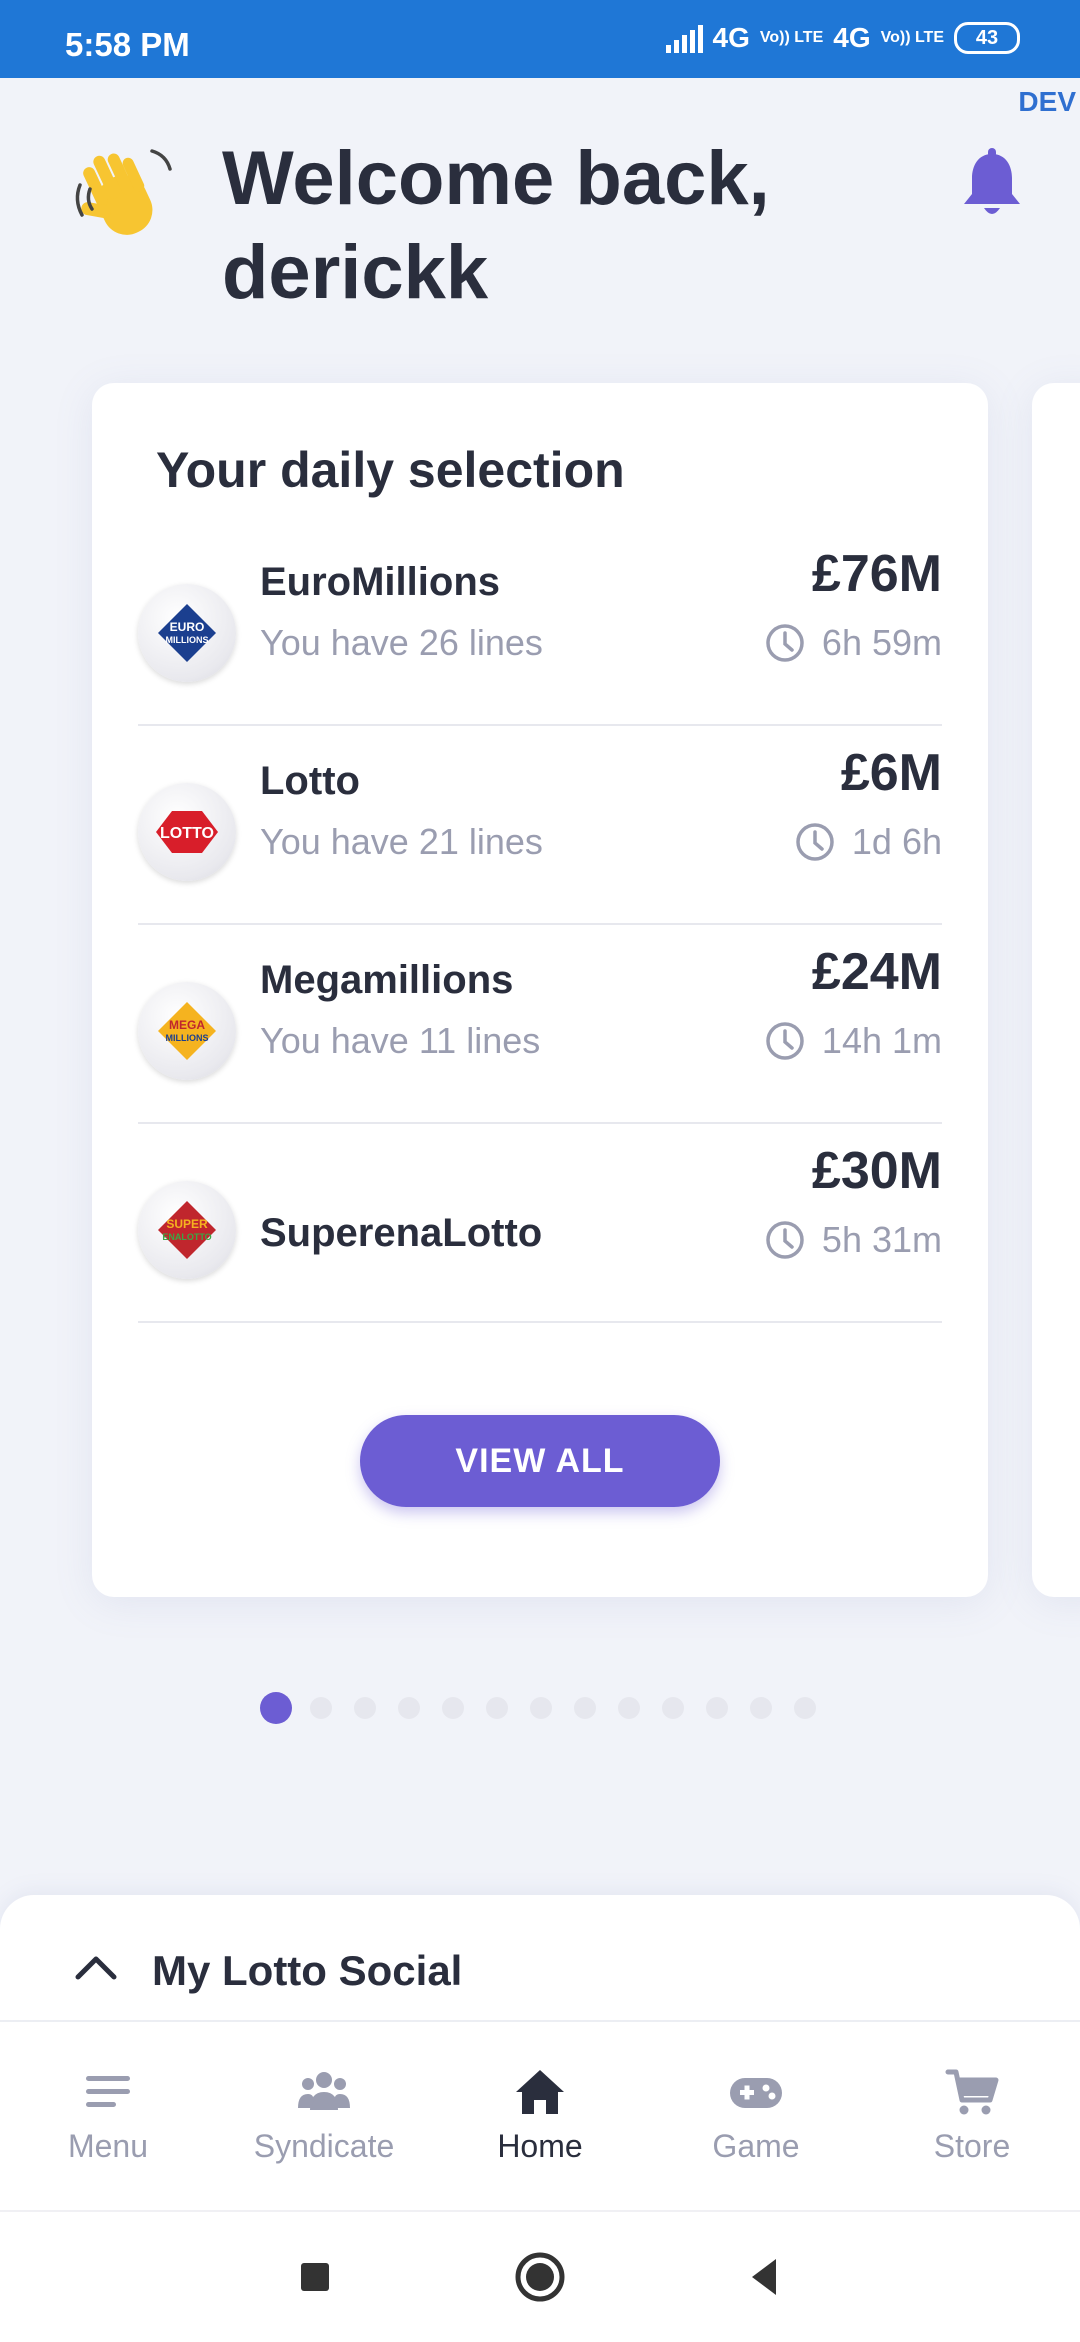 The image size is (1080, 2342). What do you see at coordinates (108, 2146) in the screenshot?
I see `nav-label: Menu` at bounding box center [108, 2146].